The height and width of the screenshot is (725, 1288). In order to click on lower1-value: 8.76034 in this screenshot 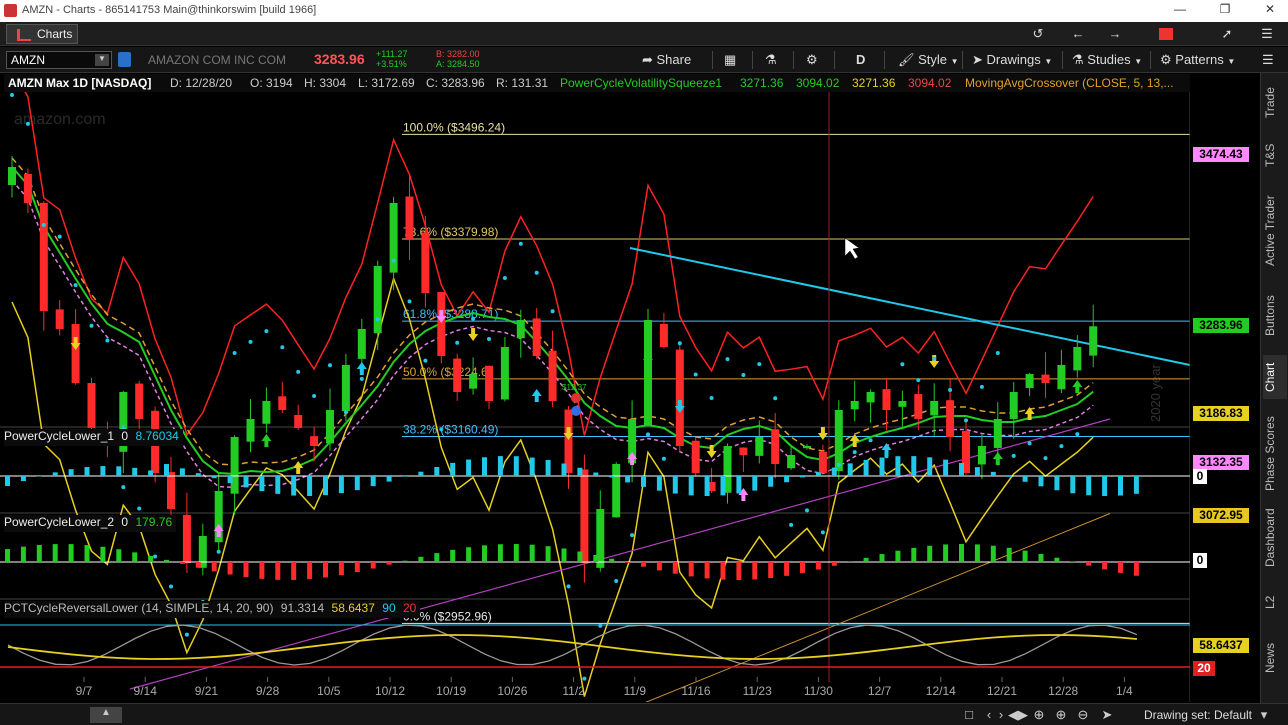, I will do `click(157, 436)`.